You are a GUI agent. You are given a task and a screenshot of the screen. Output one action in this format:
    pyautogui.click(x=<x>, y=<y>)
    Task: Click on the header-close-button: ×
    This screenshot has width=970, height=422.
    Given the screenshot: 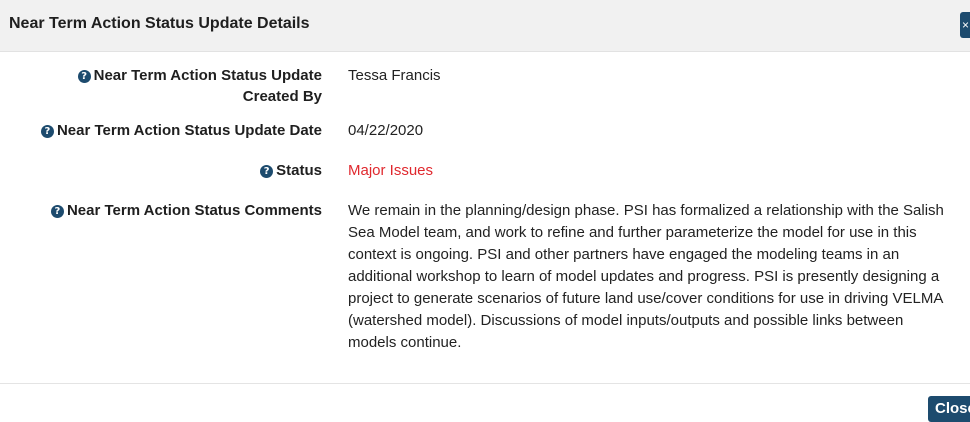 What is the action you would take?
    pyautogui.click(x=965, y=25)
    